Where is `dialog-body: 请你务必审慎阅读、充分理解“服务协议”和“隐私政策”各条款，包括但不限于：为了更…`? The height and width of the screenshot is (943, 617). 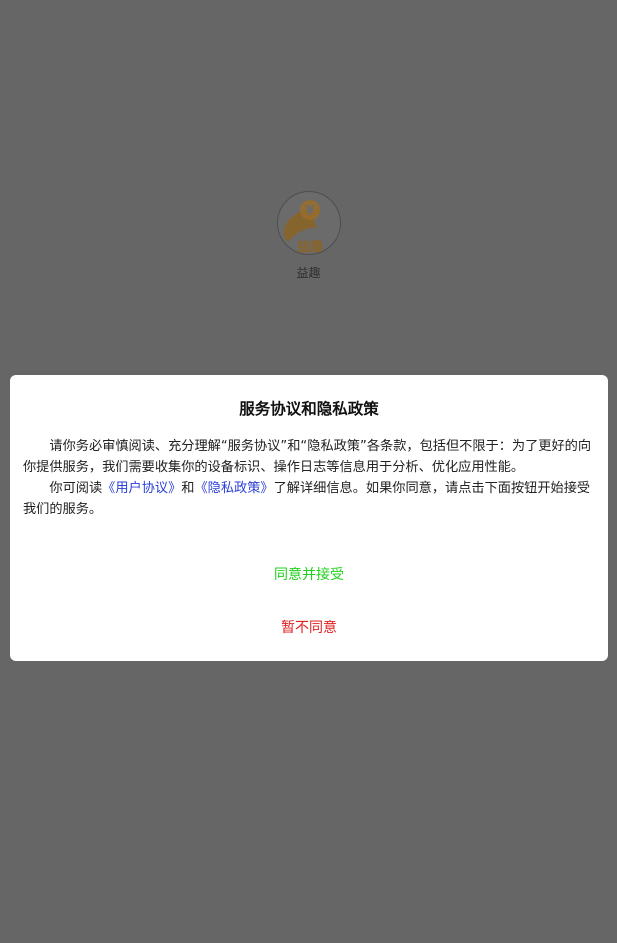 dialog-body: 请你务必审慎阅读、充分理解“服务协议”和“隐私政策”各条款，包括但不限于：为了更… is located at coordinates (309, 478).